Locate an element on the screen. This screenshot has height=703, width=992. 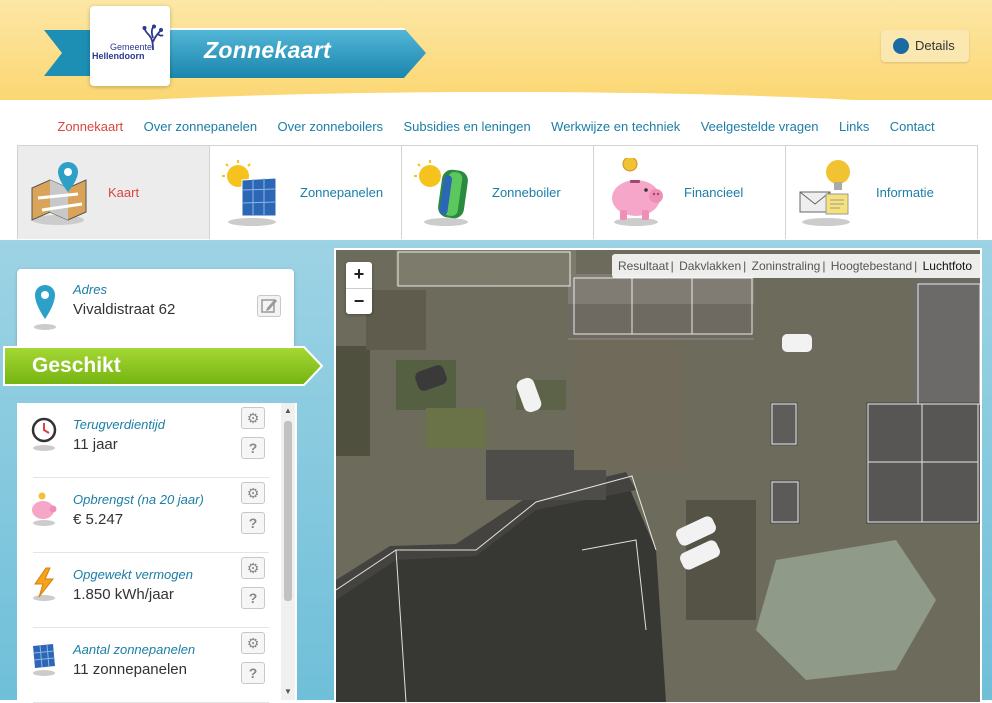
nav-faq: Veelgestelde vragen is located at coordinates (760, 126).